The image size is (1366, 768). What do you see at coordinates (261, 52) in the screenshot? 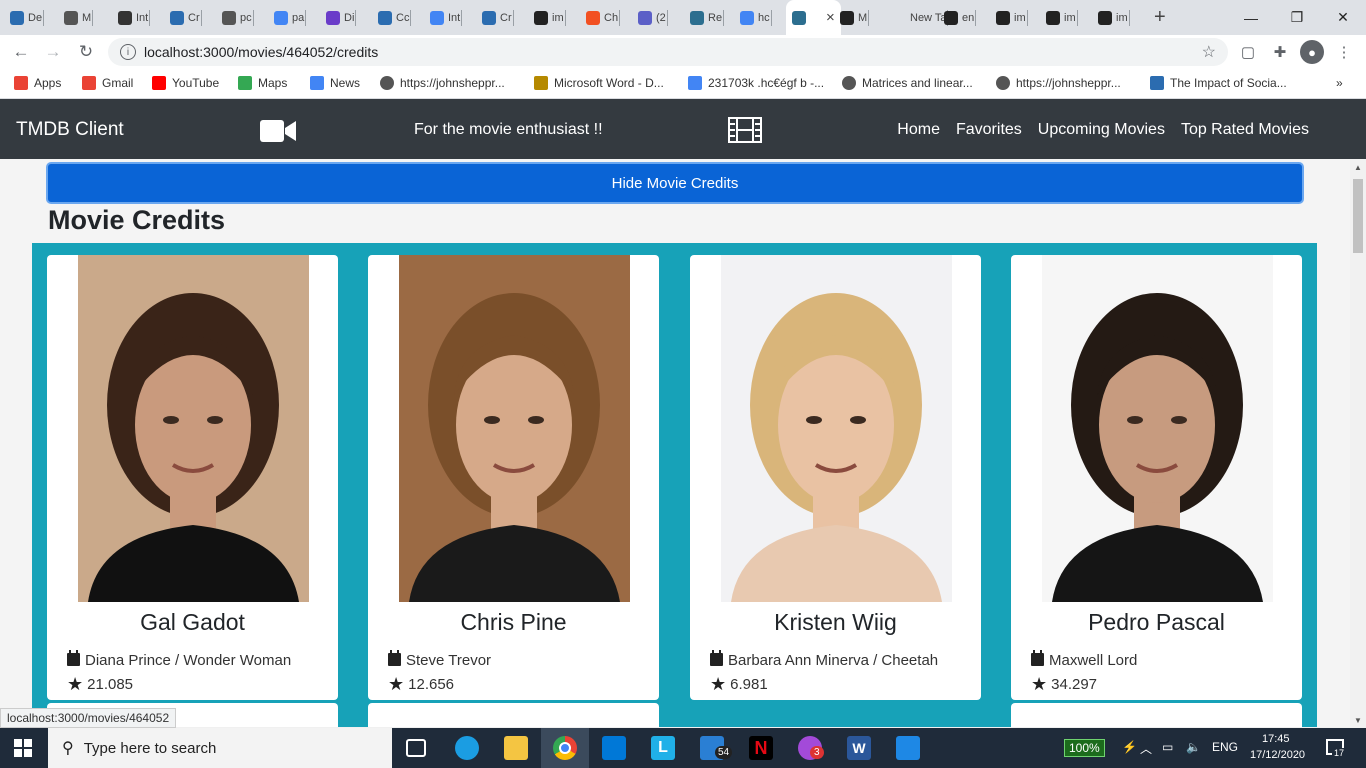
I see `url-text: localhost:3000/movies/464052/credits` at bounding box center [261, 52].